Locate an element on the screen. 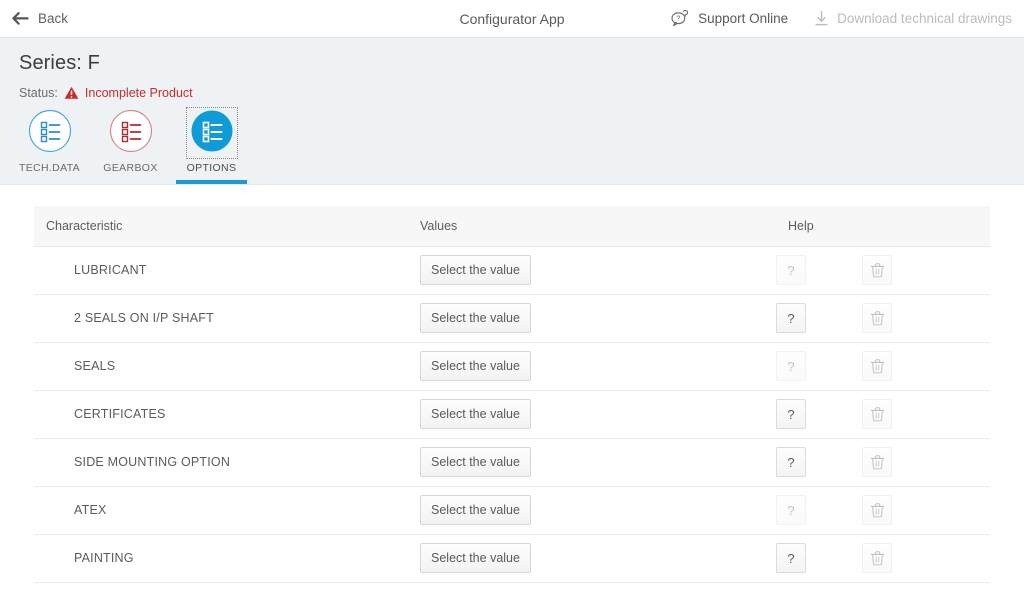 The image size is (1024, 598). tab-gearbox-label: GEARBOX is located at coordinates (130, 167).